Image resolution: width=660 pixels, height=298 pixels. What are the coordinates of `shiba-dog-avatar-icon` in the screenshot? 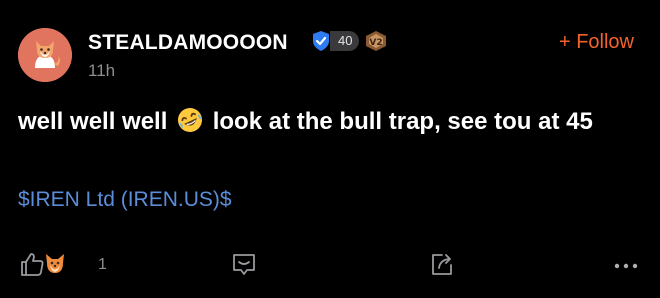 It's located at (45, 55).